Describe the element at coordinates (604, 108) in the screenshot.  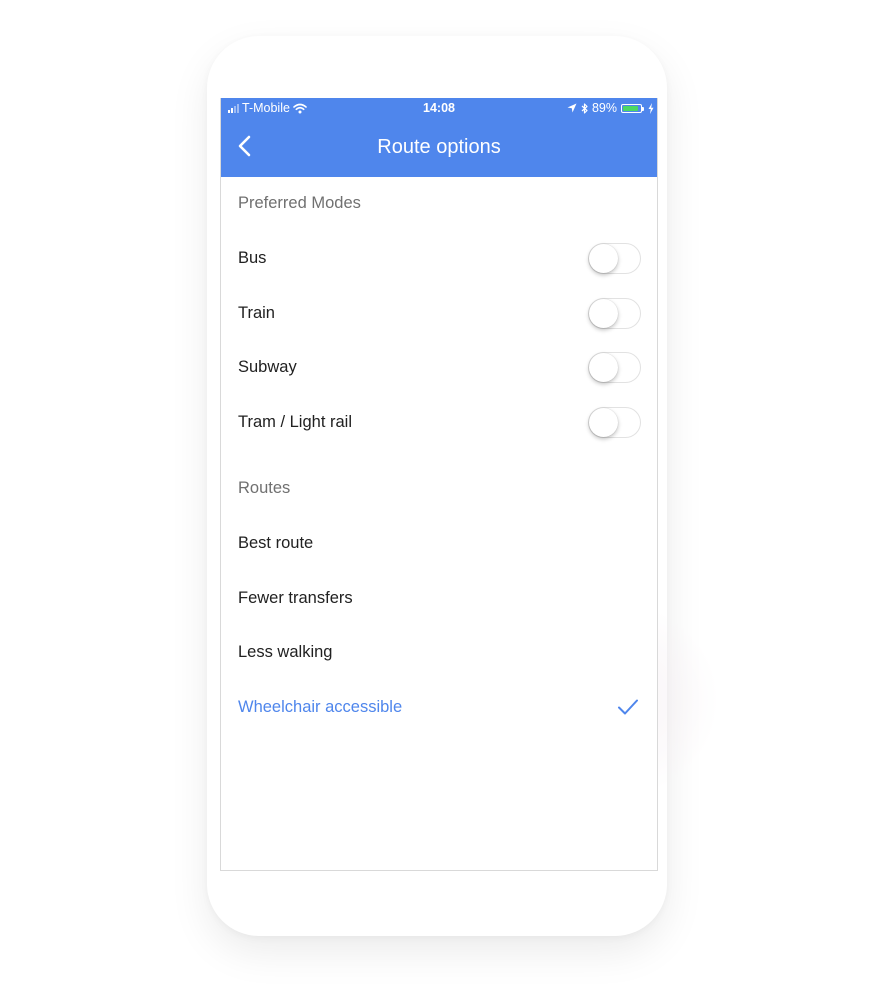
I see `battery-percent: 89%` at that location.